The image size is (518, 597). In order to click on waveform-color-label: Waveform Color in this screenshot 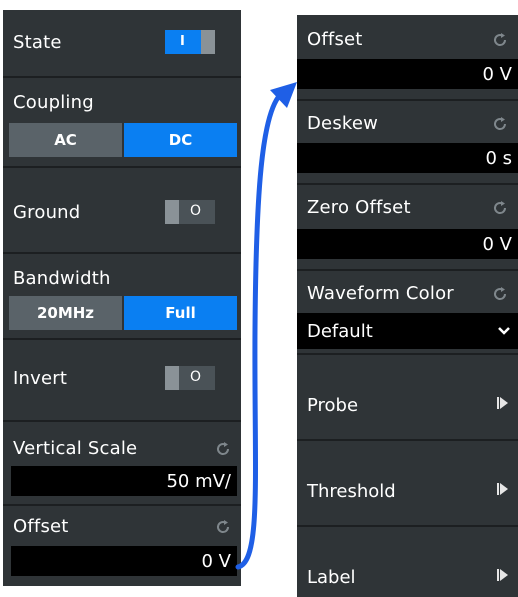, I will do `click(380, 293)`.